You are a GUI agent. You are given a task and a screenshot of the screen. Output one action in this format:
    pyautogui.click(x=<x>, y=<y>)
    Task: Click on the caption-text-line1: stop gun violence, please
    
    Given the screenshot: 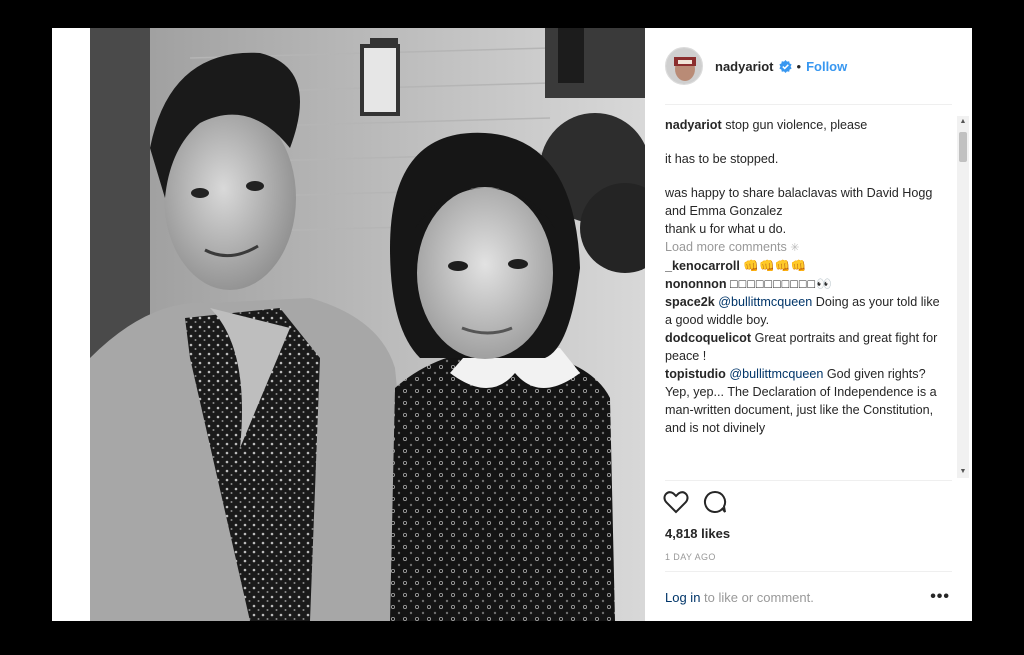 What is the action you would take?
    pyautogui.click(x=796, y=125)
    